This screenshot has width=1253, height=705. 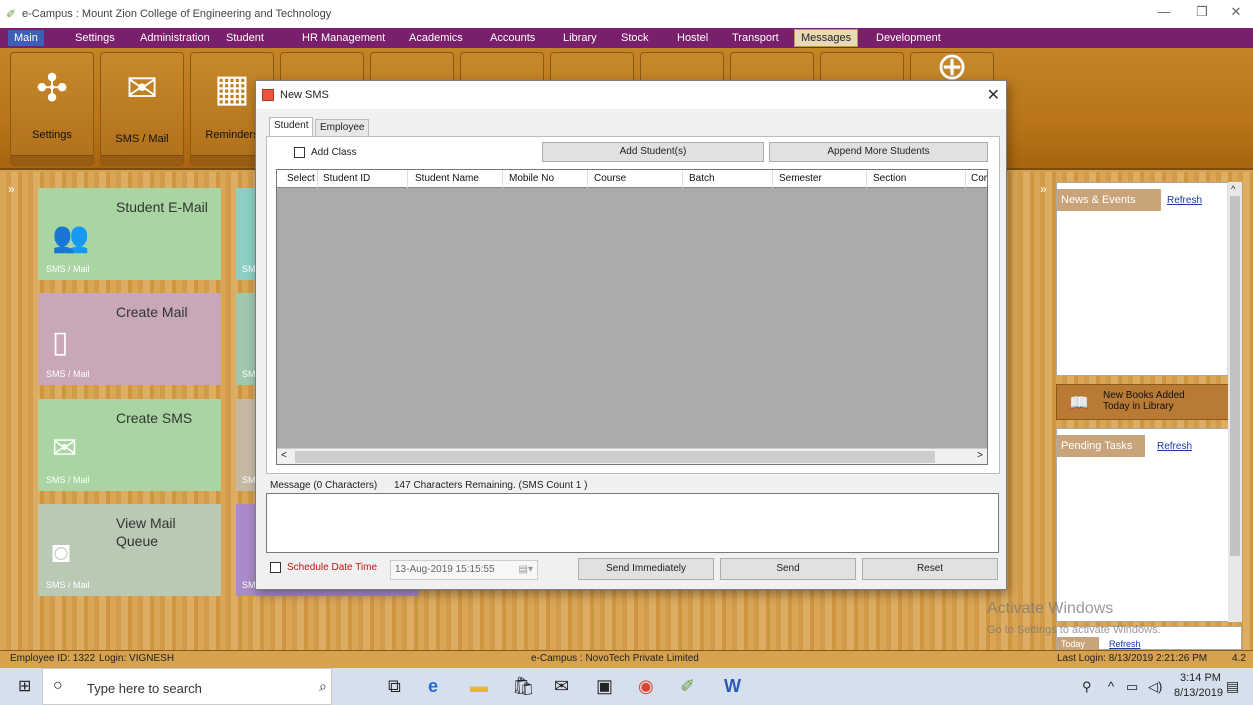 What do you see at coordinates (889, 178) in the screenshot?
I see `col-section: Section` at bounding box center [889, 178].